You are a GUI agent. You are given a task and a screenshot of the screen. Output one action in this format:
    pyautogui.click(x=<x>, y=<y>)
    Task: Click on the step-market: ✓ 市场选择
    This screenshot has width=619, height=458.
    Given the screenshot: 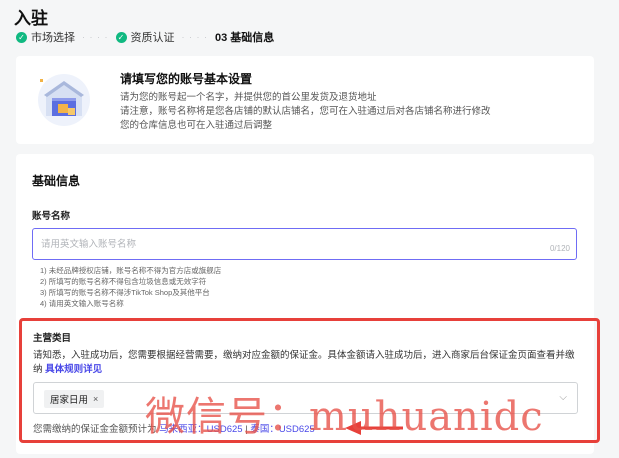 What is the action you would take?
    pyautogui.click(x=45, y=37)
    